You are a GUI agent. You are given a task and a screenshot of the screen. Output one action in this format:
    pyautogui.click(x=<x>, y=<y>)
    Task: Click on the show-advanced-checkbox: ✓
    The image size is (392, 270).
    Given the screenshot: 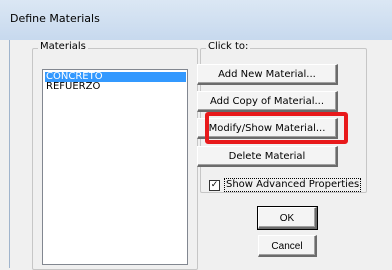 What is the action you would take?
    pyautogui.click(x=214, y=185)
    